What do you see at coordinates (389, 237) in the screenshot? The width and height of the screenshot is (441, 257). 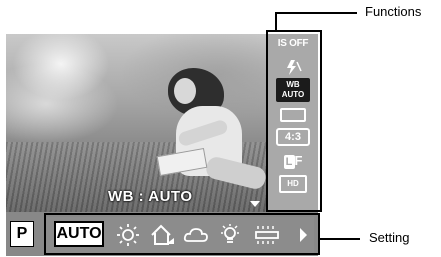 I see `setting-callout-label: Setting` at bounding box center [389, 237].